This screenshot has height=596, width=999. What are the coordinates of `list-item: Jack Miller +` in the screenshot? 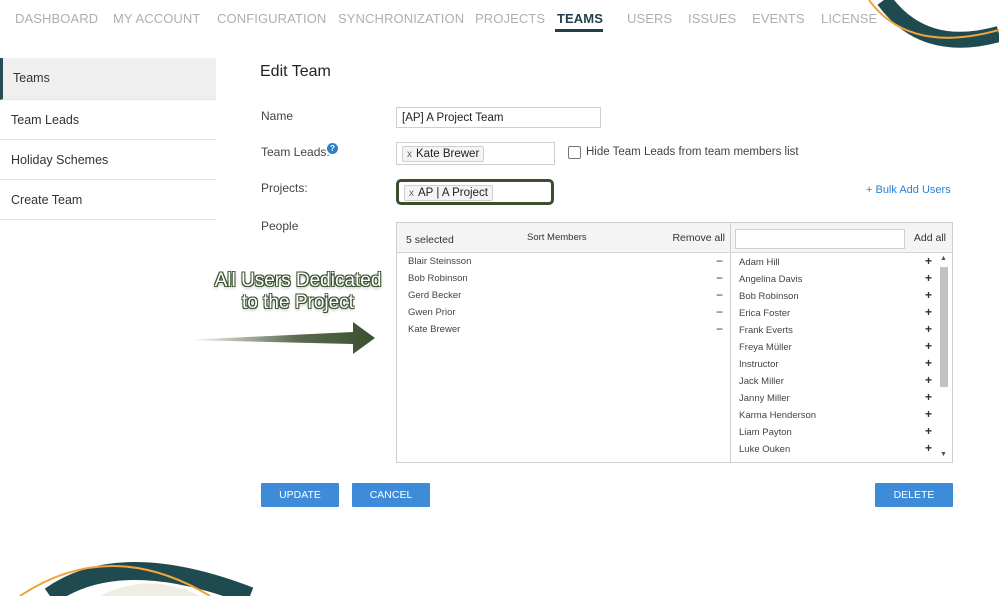 It's located at (835, 380).